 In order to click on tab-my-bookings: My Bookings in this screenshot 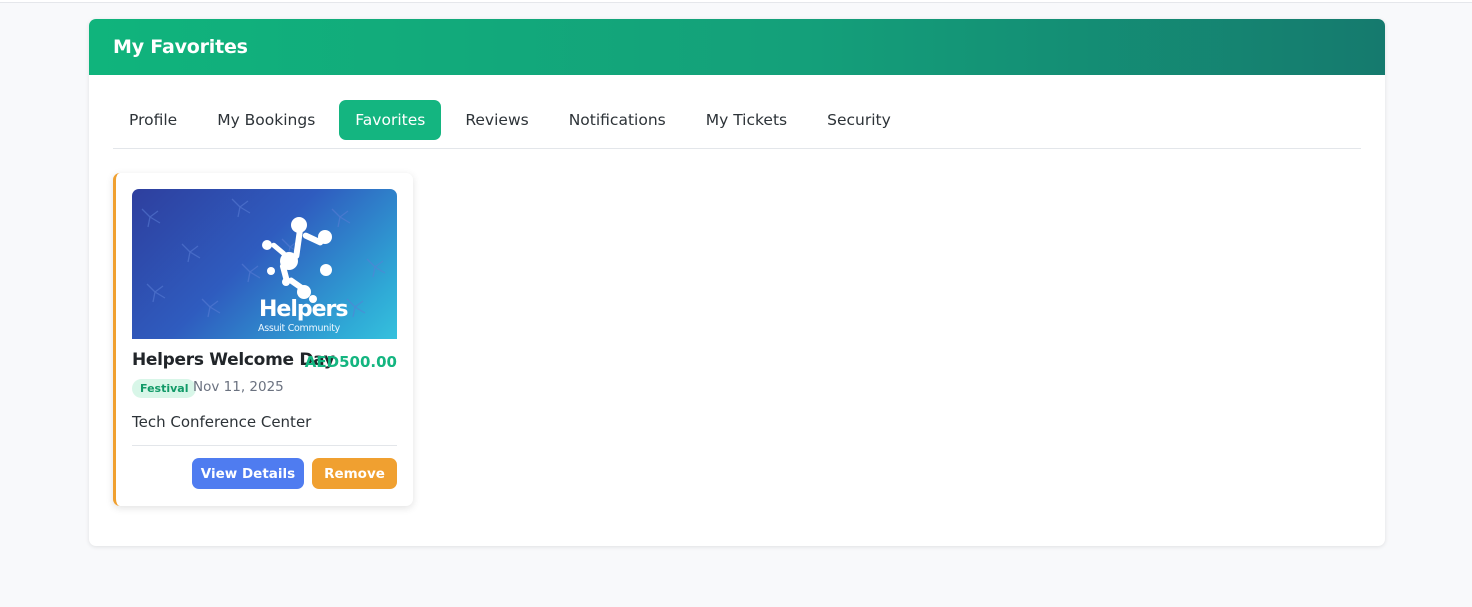, I will do `click(266, 120)`.